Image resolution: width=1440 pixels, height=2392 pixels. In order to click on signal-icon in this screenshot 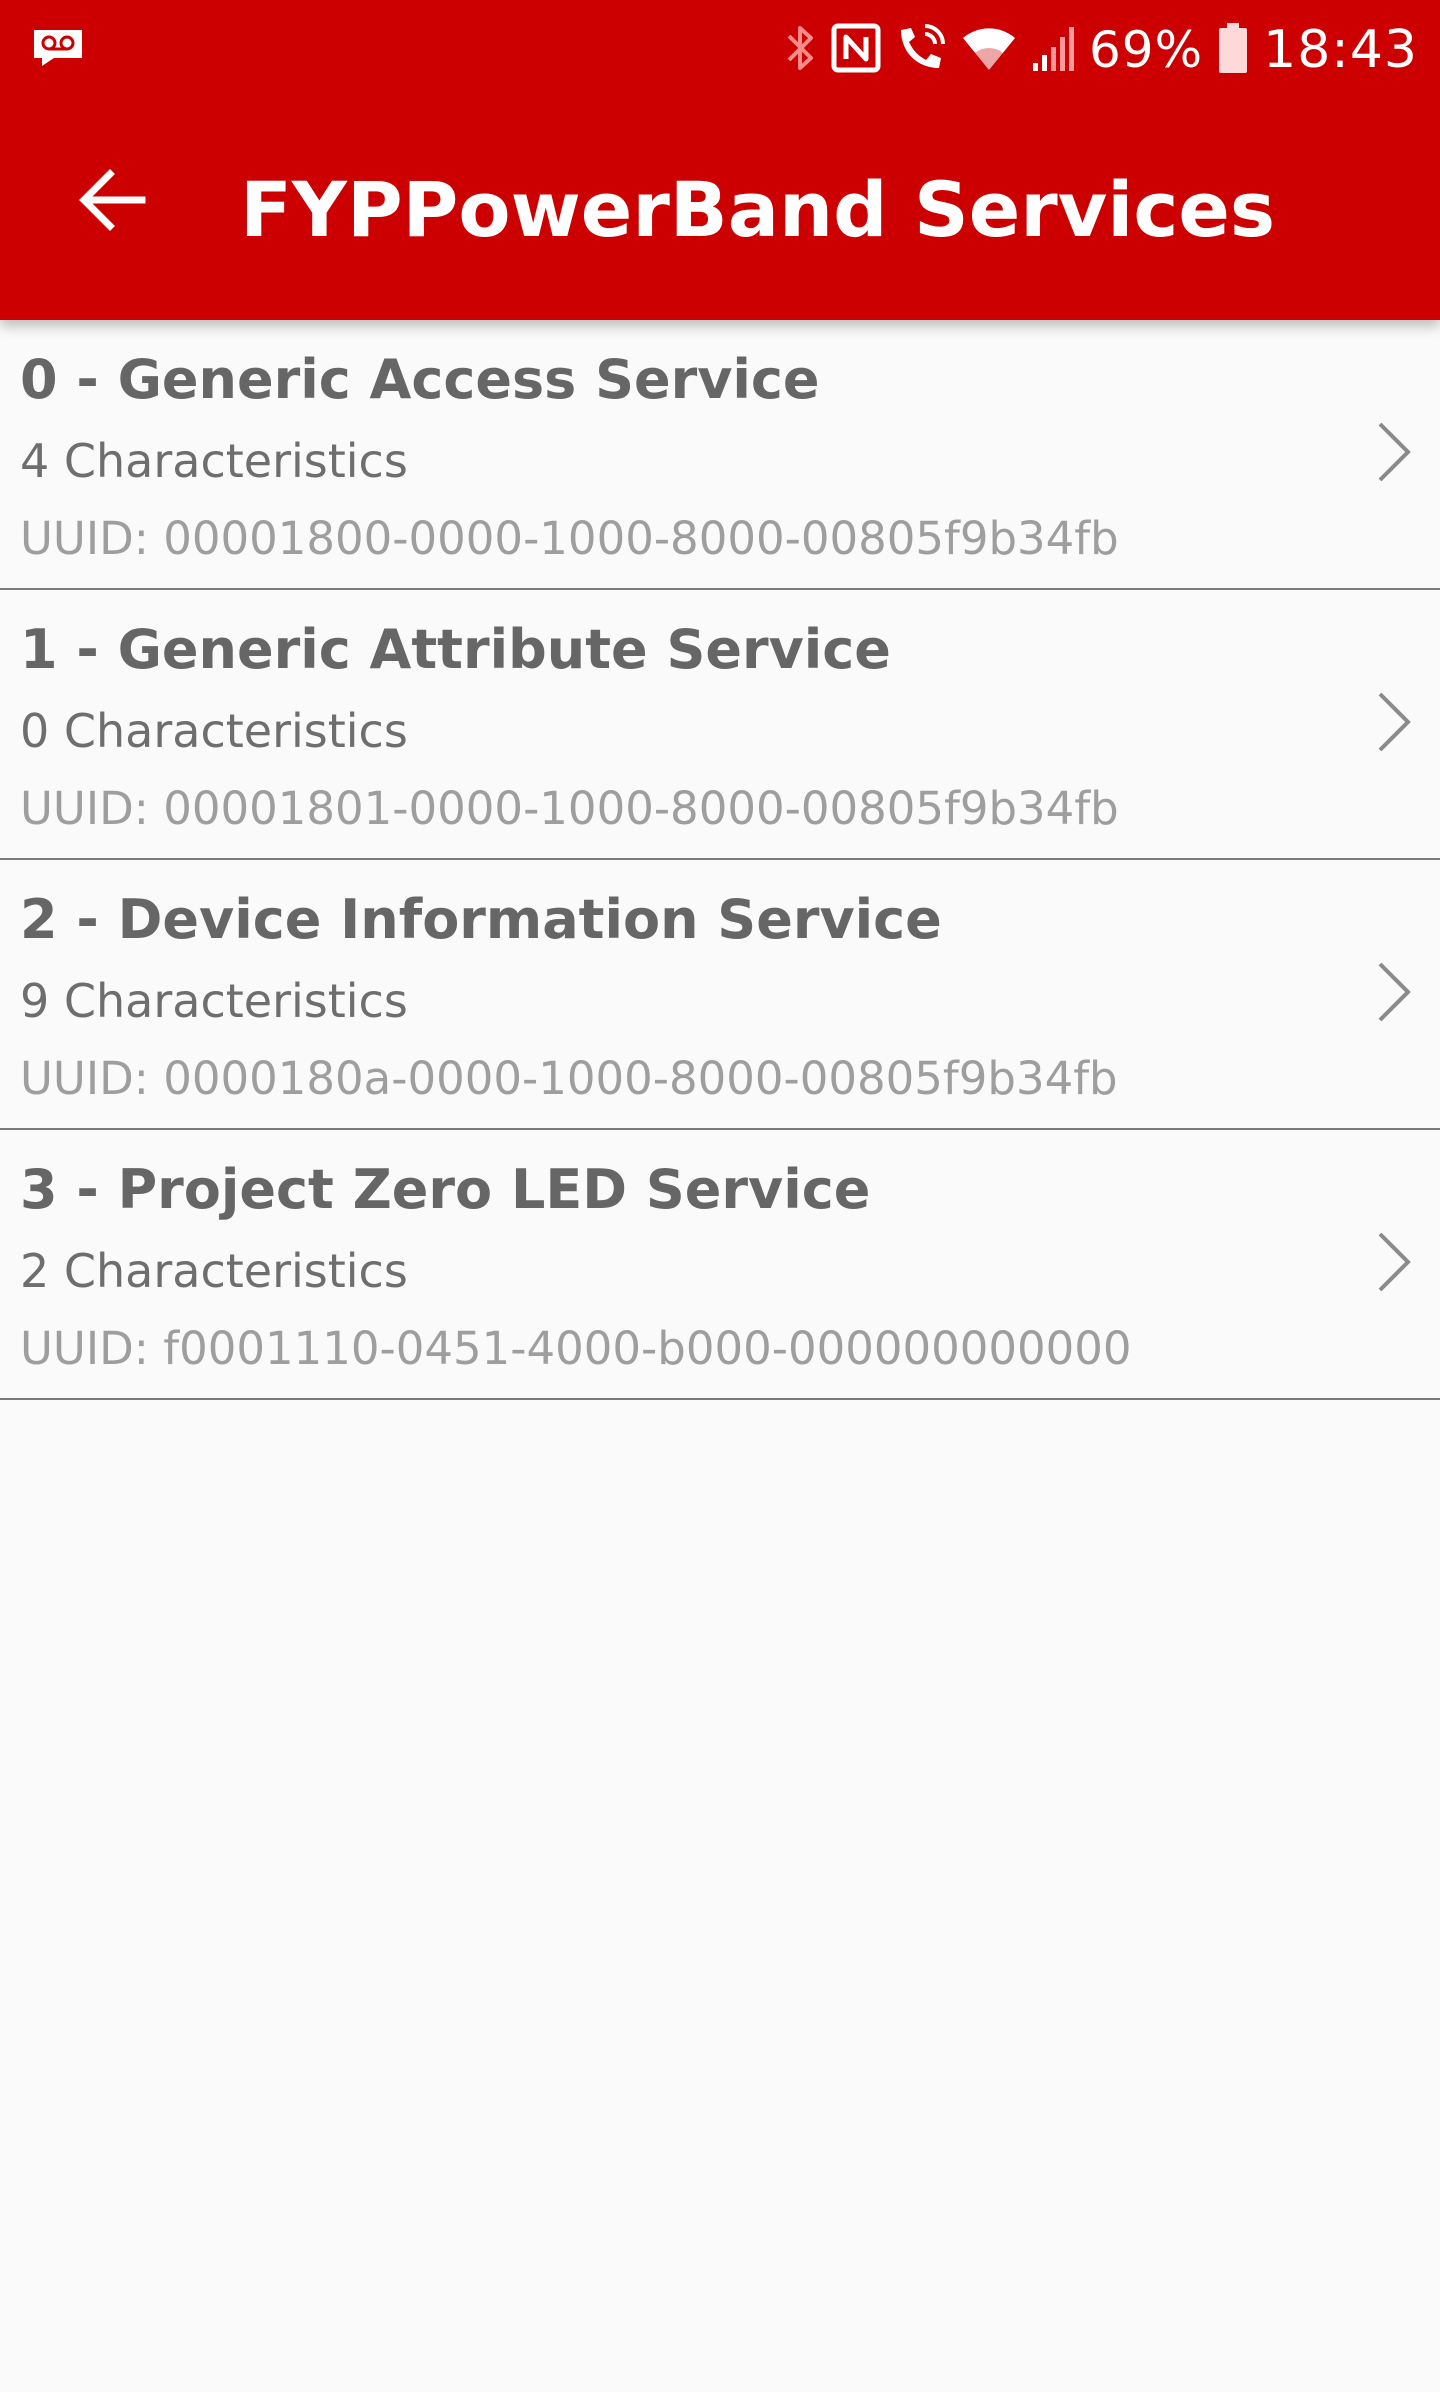, I will do `click(1055, 50)`.